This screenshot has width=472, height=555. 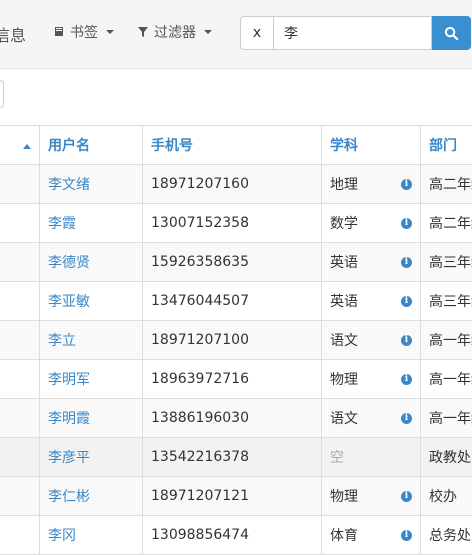 I want to click on subject-cell: 地理 i, so click(x=371, y=184).